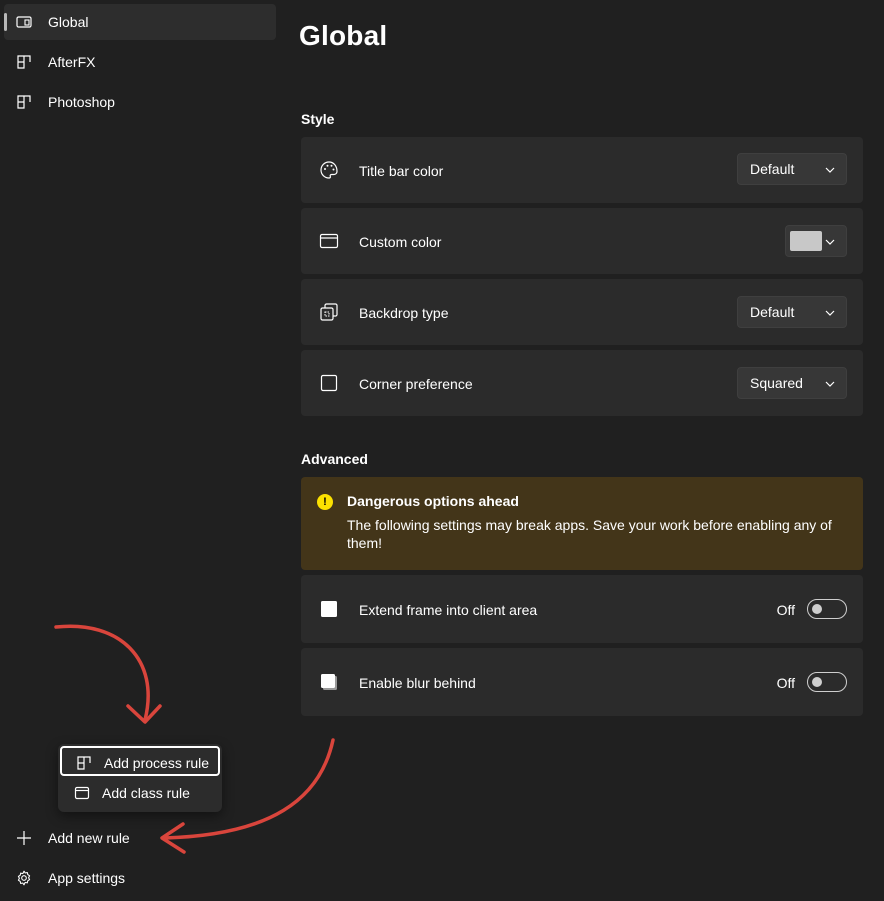 The height and width of the screenshot is (901, 884). Describe the element at coordinates (416, 384) in the screenshot. I see `setting-label: Corner preference` at that location.